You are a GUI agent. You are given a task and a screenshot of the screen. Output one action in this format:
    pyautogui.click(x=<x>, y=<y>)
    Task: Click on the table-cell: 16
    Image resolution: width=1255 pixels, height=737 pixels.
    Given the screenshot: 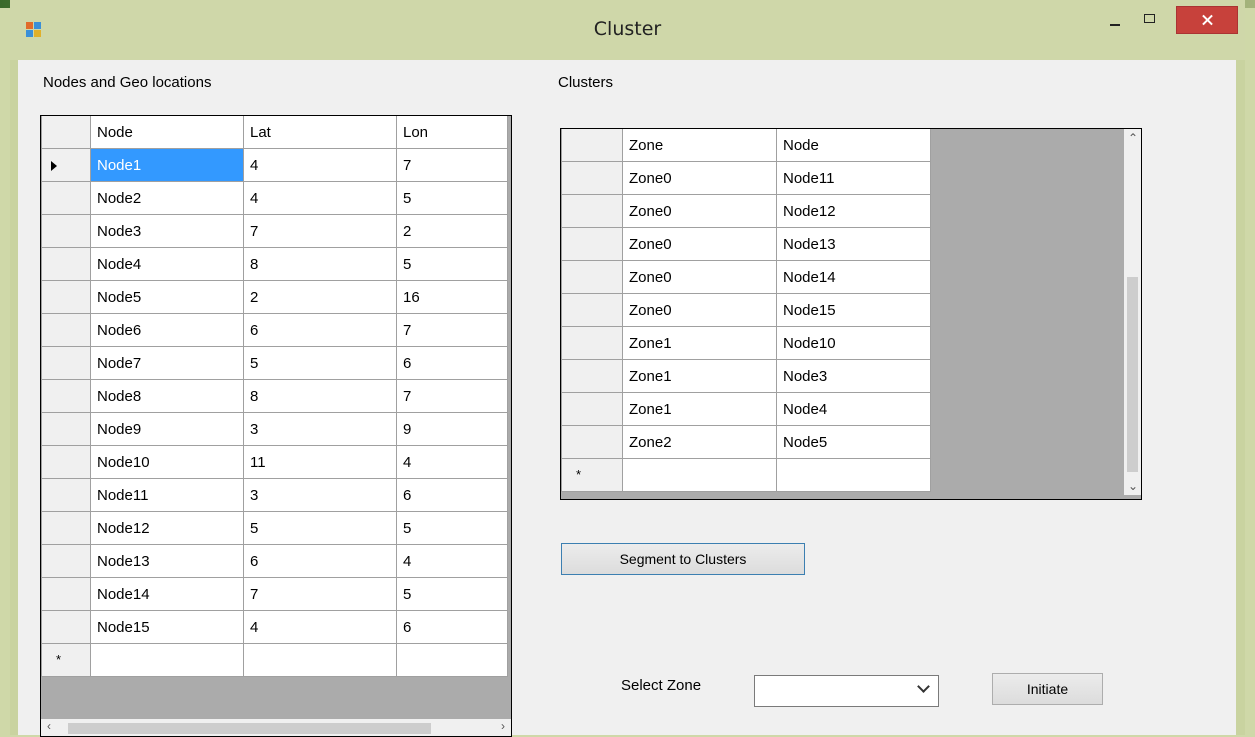 What is the action you would take?
    pyautogui.click(x=452, y=297)
    